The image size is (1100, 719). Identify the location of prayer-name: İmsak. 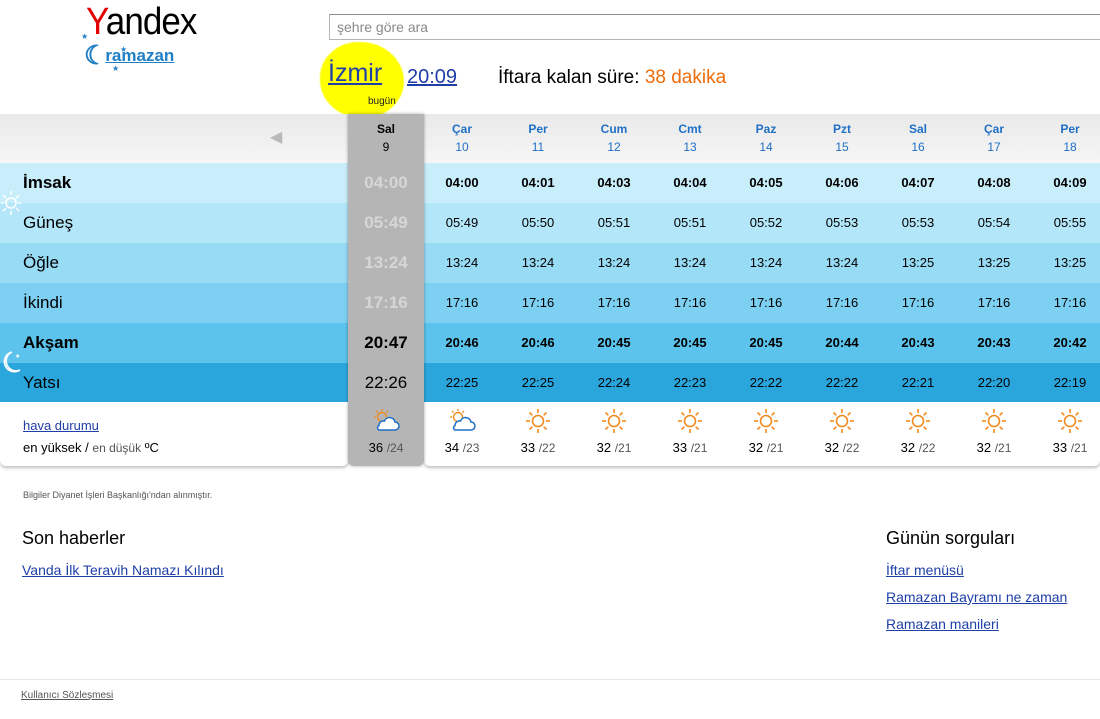
(47, 182).